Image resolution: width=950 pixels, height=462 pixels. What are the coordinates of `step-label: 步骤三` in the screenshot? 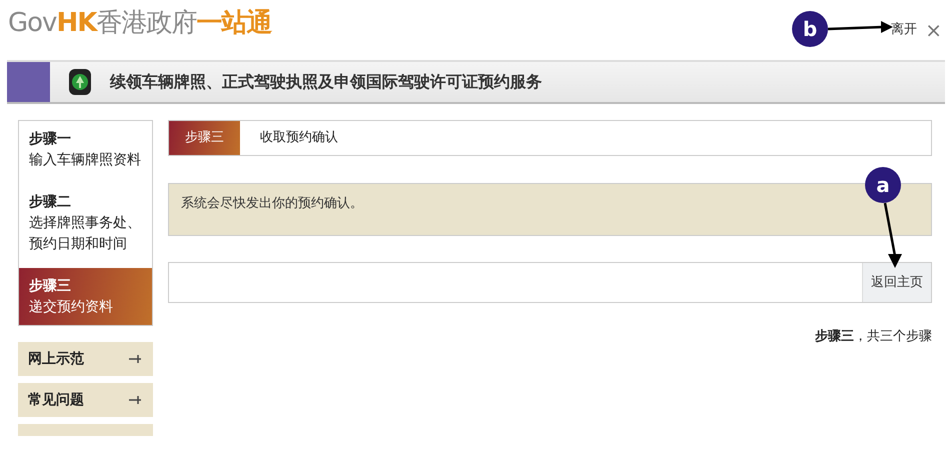 It's located at (204, 138).